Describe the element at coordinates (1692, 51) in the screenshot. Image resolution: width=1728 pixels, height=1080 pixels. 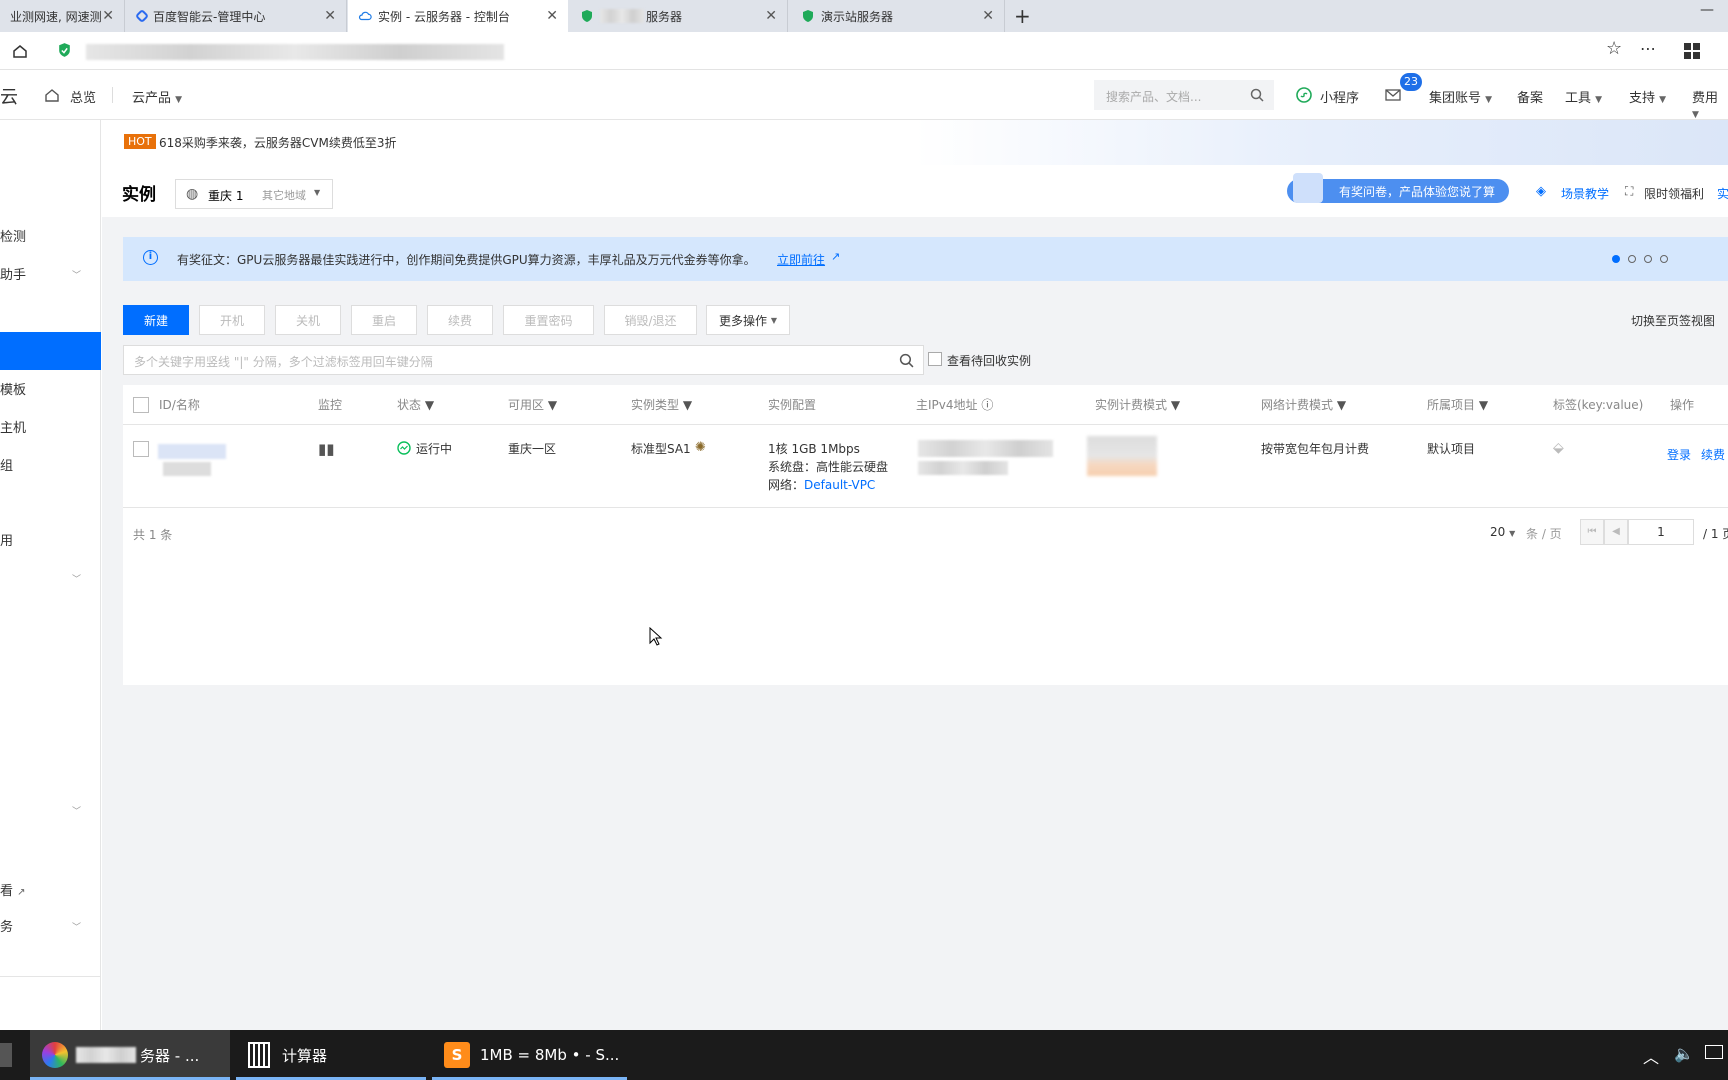
I see `extensions-icon` at that location.